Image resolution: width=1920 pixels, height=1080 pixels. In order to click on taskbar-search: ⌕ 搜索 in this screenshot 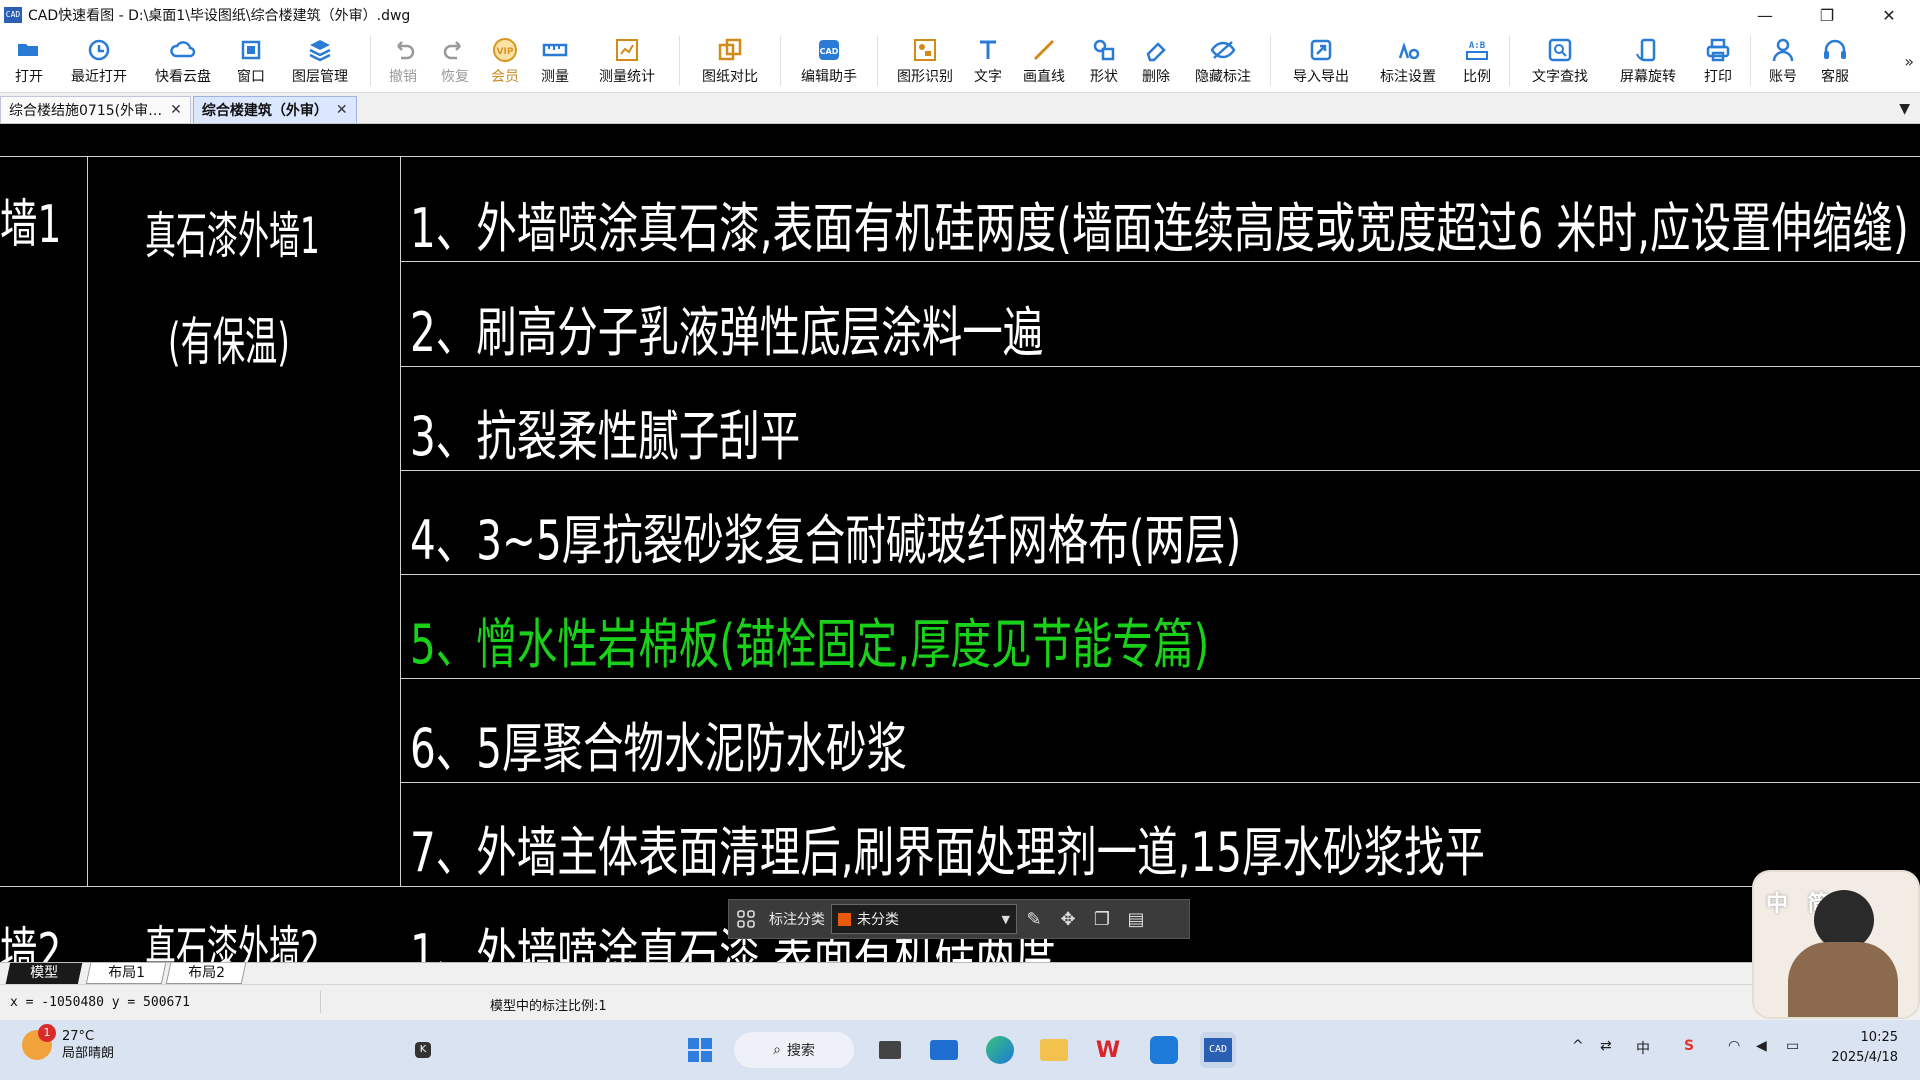, I will do `click(794, 1050)`.